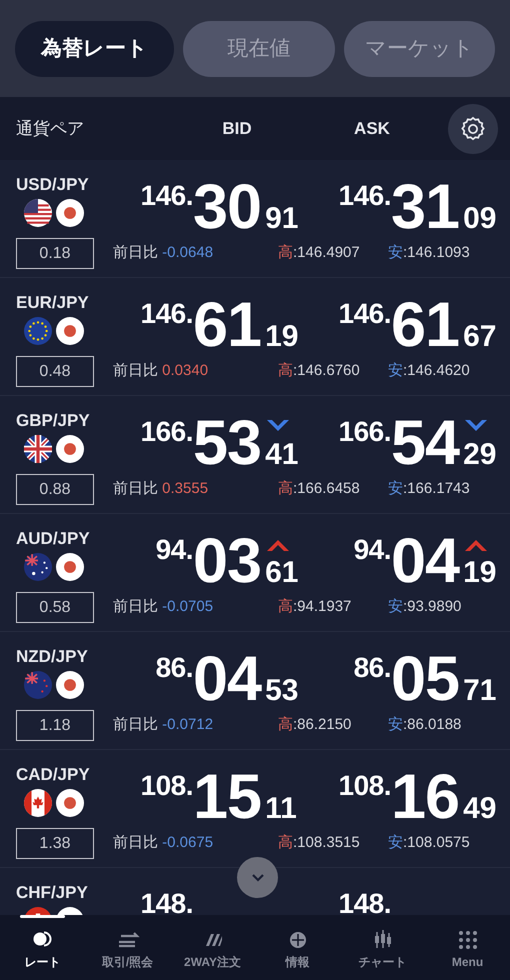 This screenshot has height=980, width=510. Describe the element at coordinates (55, 843) in the screenshot. I see `spread-value: 1.38` at that location.